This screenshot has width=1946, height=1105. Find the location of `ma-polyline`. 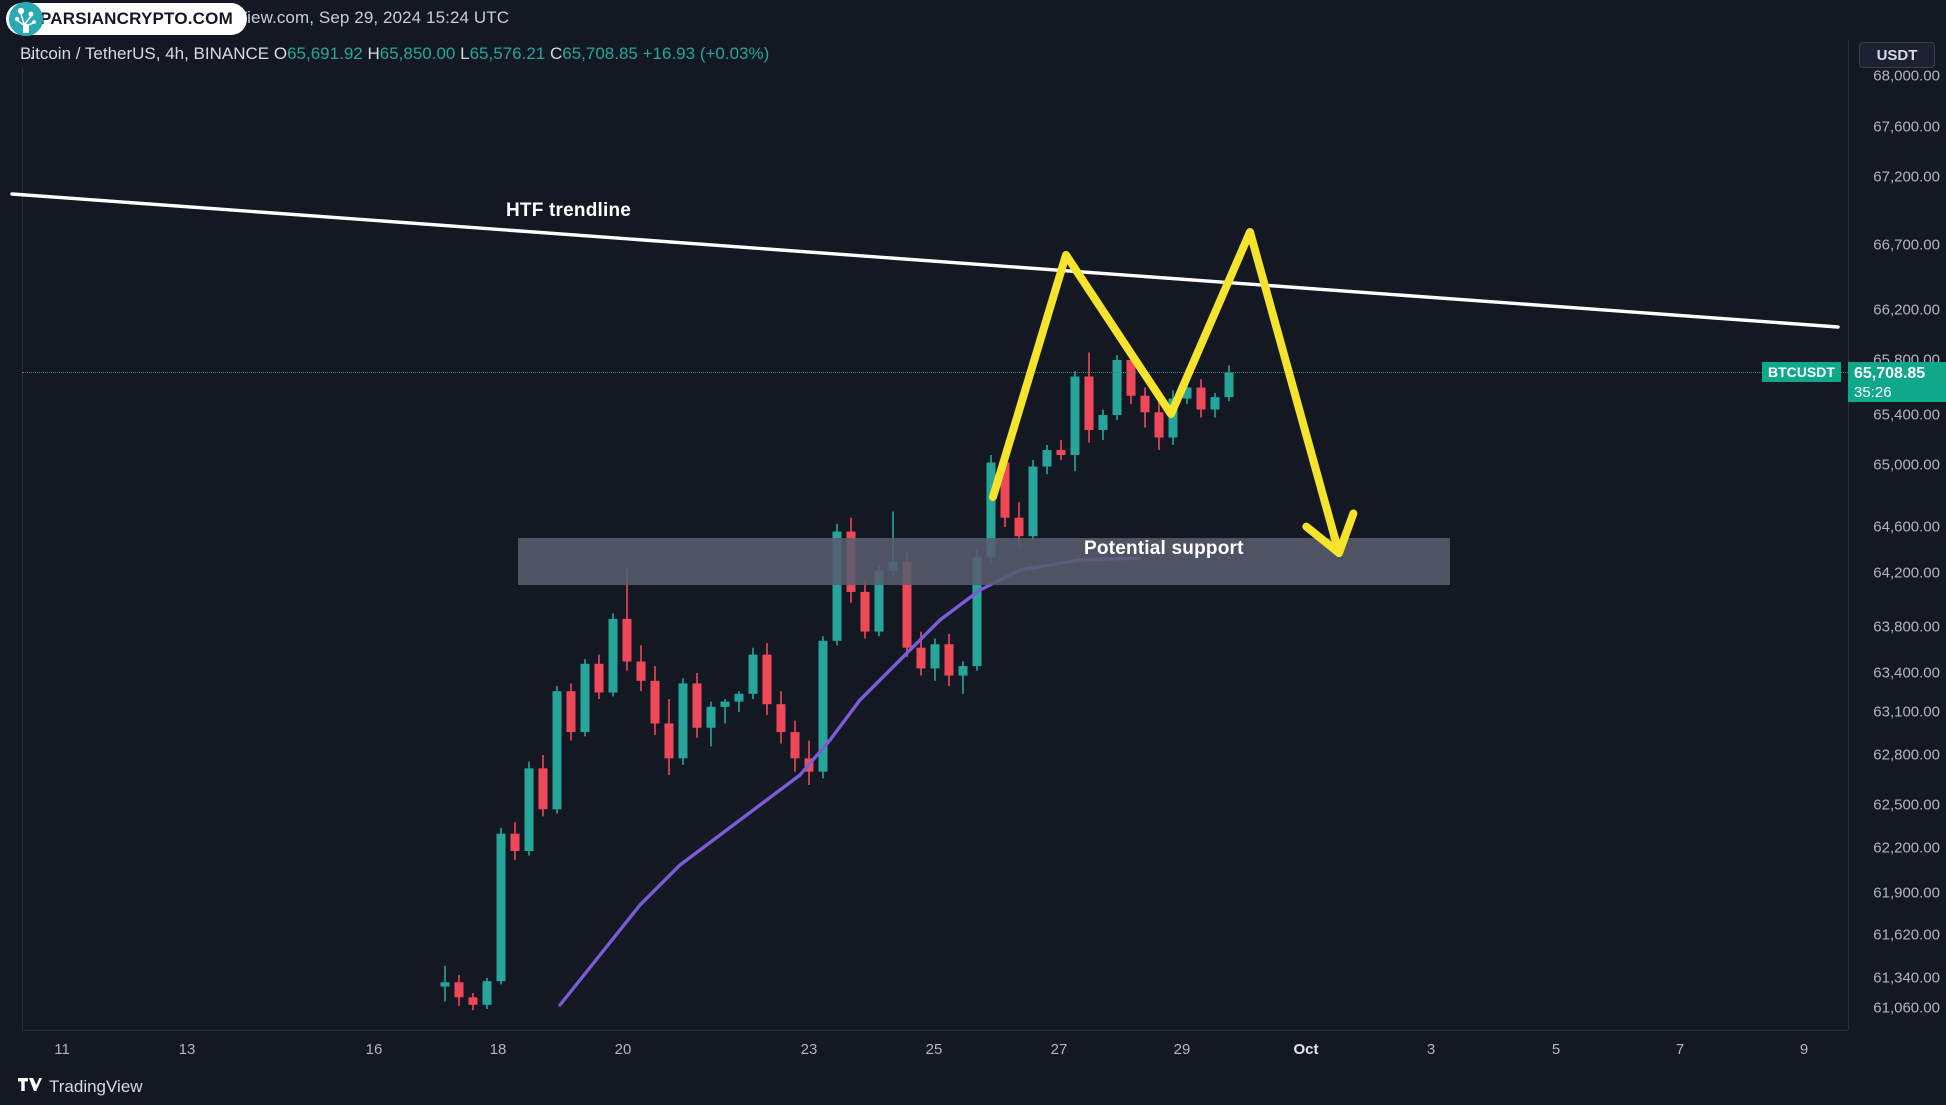

ma-polyline is located at coordinates (850, 781).